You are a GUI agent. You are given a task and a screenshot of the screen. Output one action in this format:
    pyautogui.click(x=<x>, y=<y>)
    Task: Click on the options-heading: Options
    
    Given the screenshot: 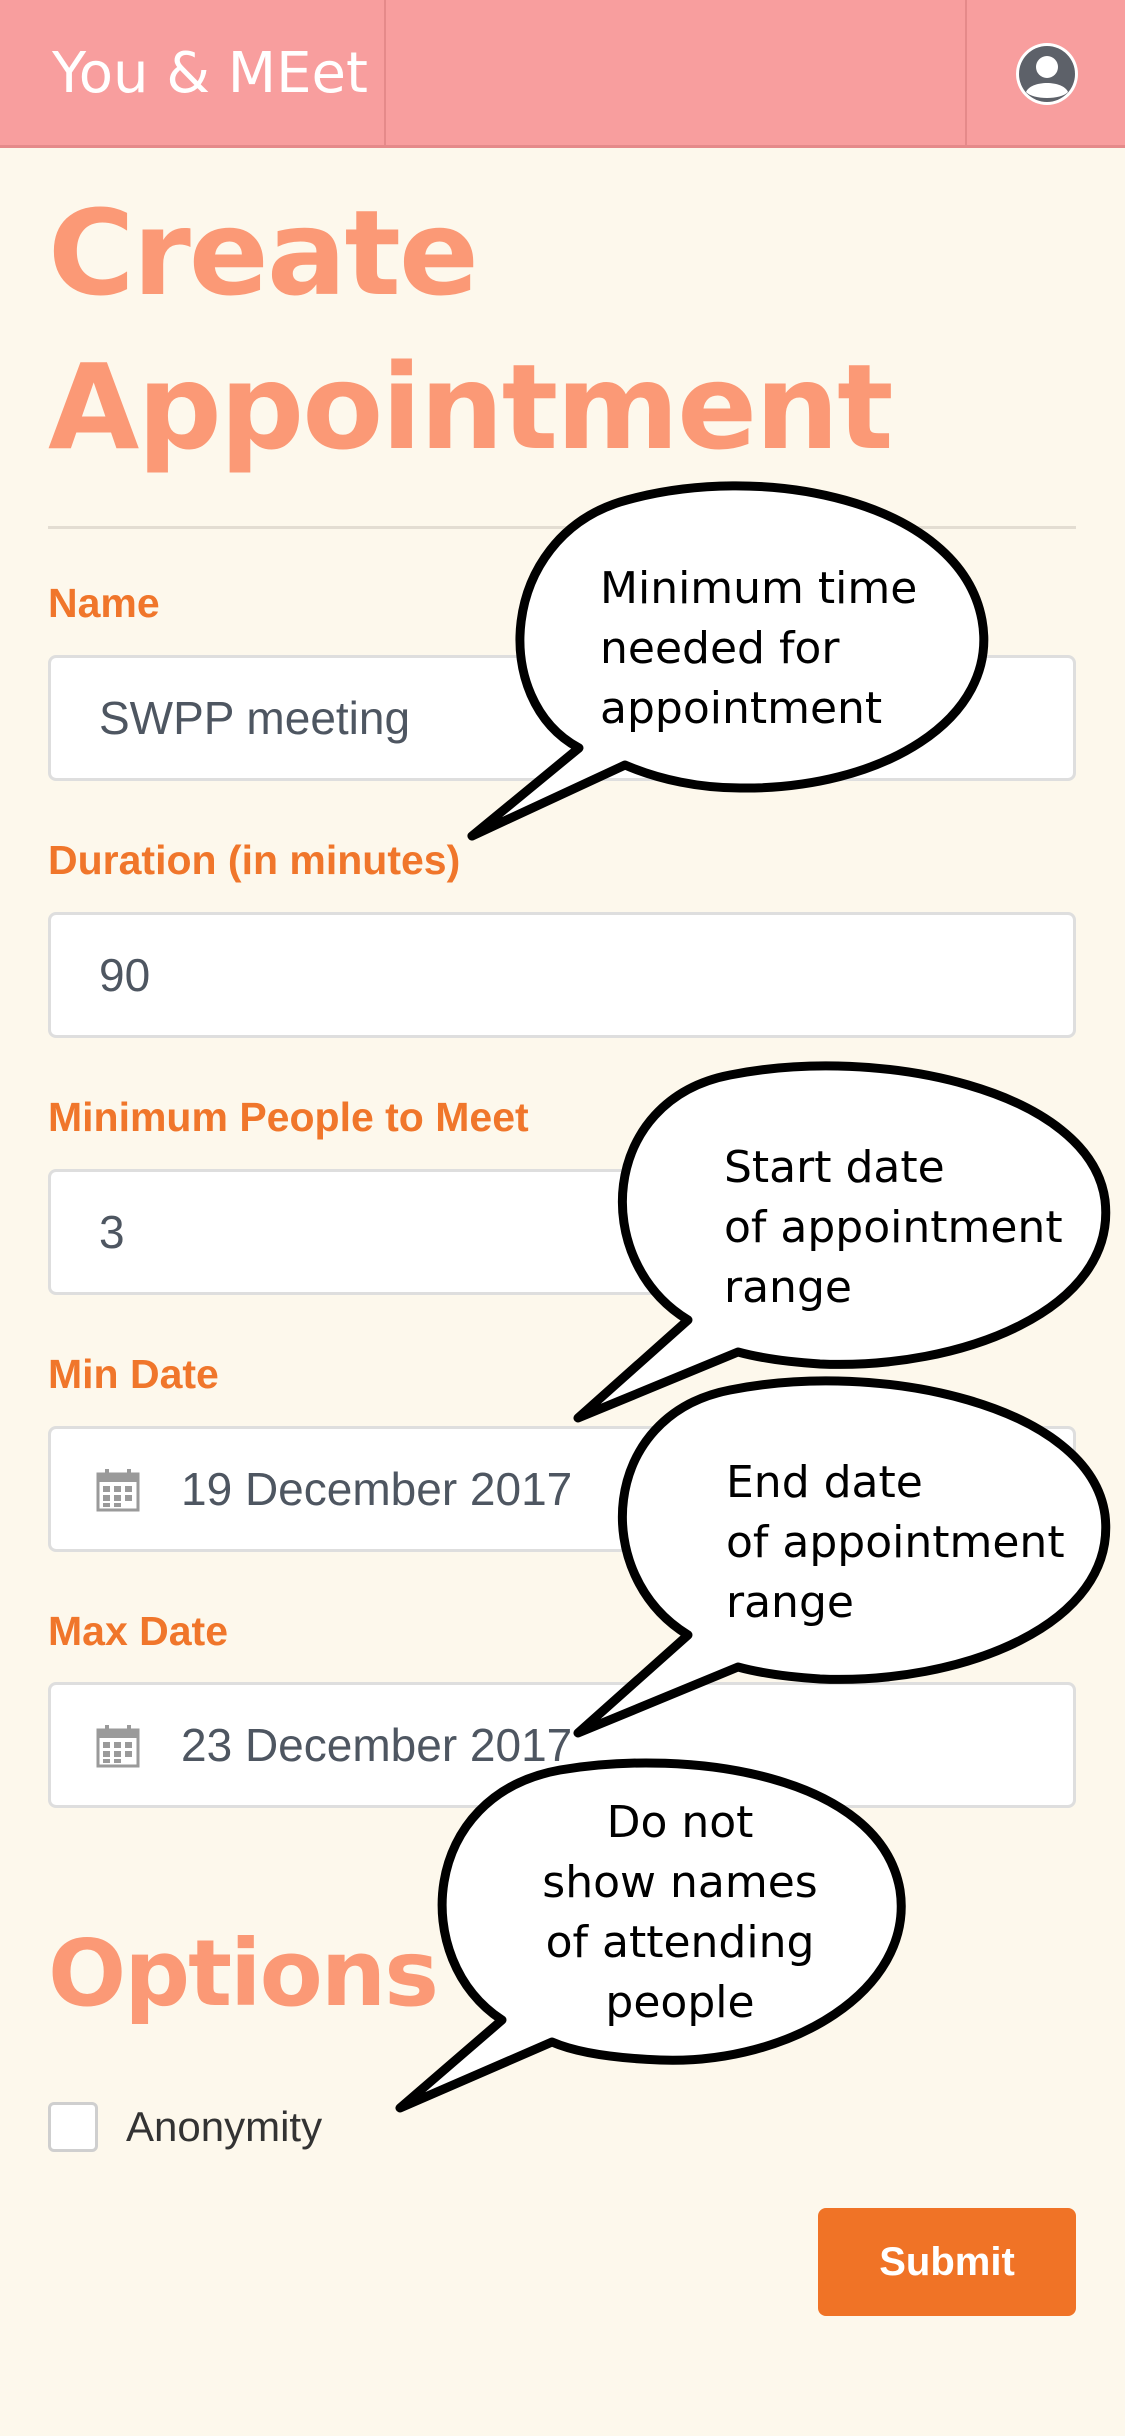 What is the action you would take?
    pyautogui.click(x=243, y=1973)
    